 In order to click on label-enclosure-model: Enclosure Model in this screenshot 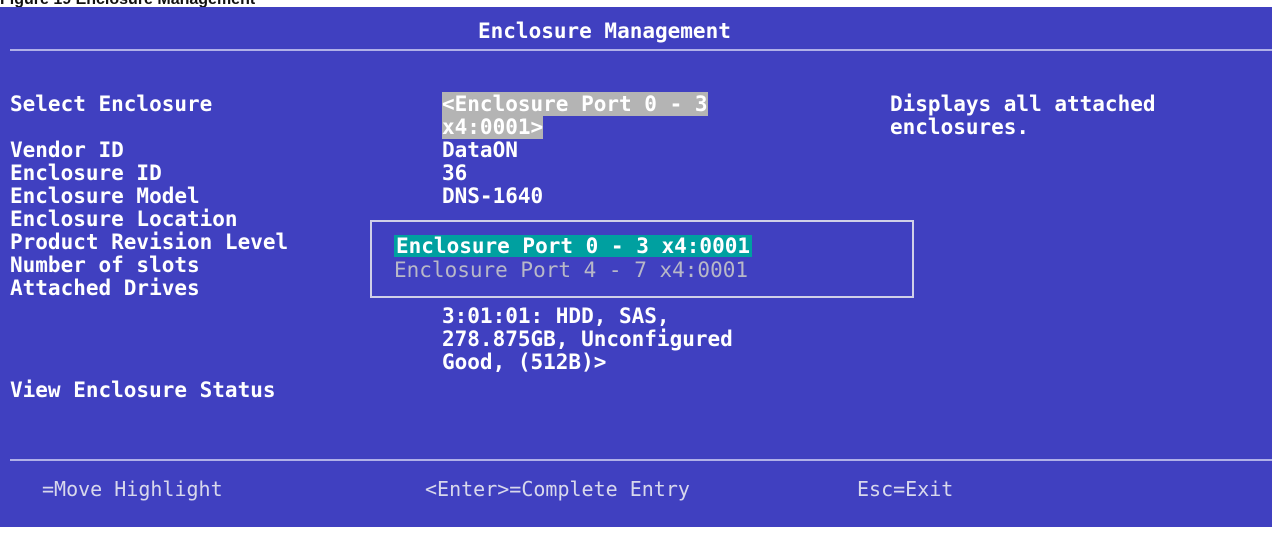, I will do `click(105, 196)`.